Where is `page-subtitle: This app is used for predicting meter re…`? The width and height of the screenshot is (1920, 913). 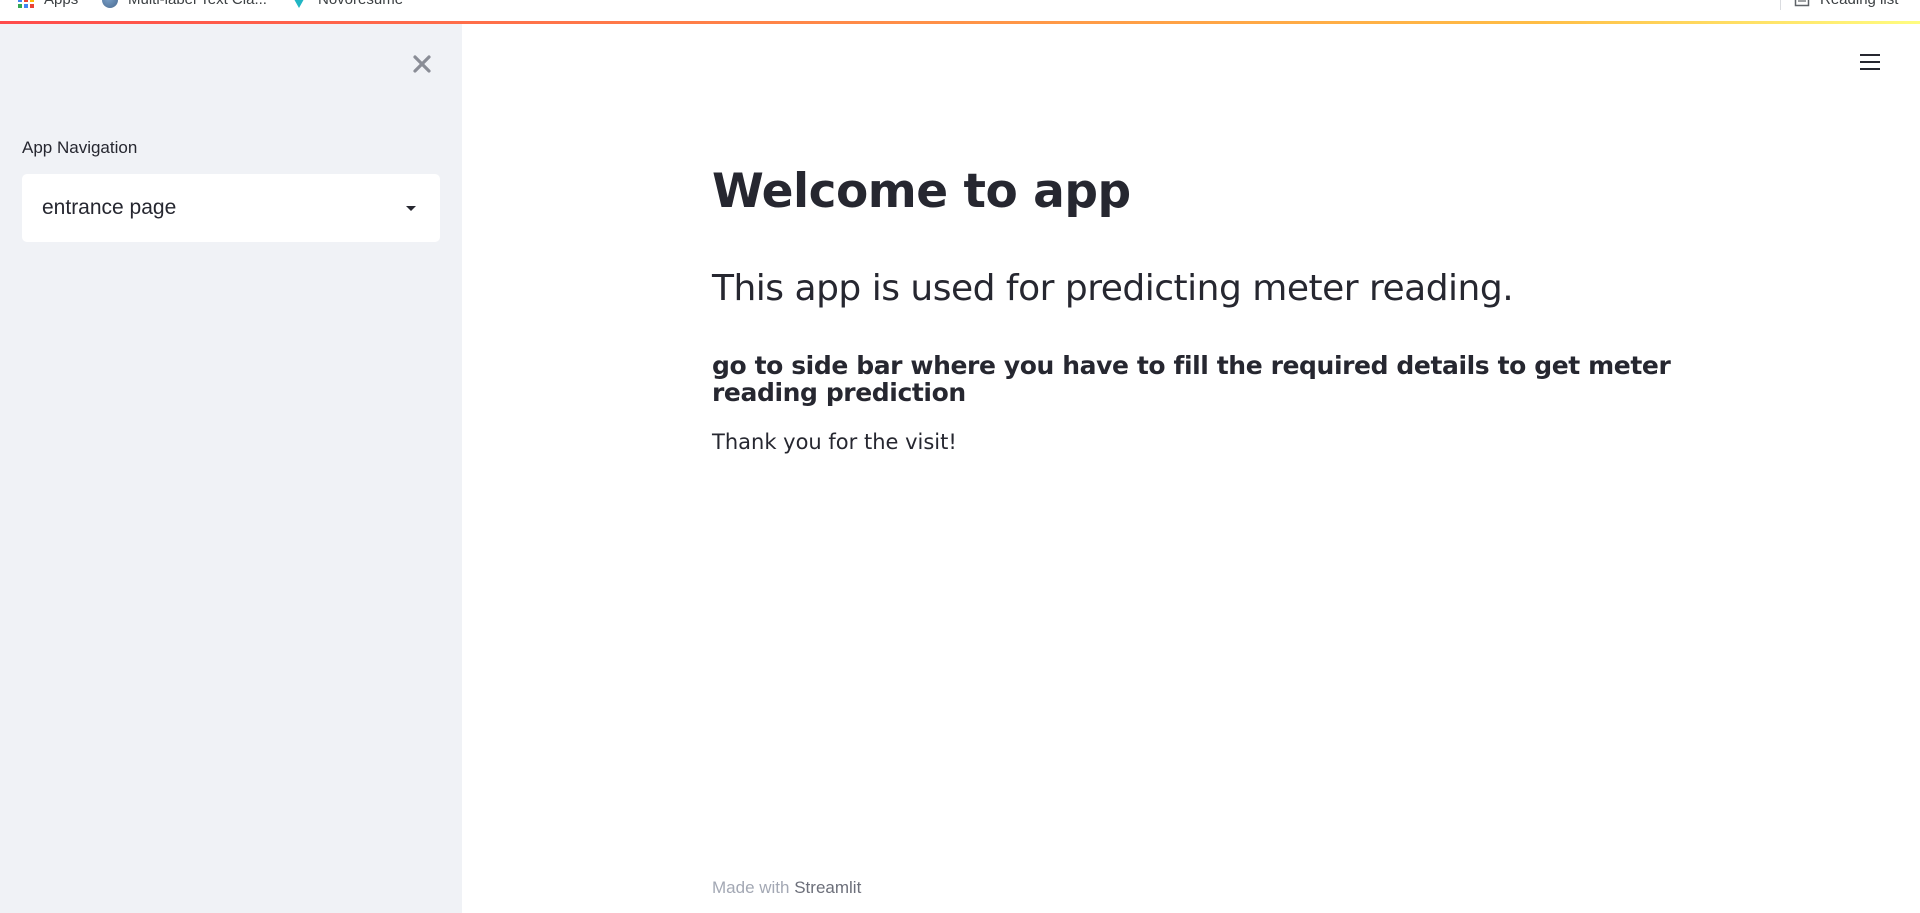 page-subtitle: This app is used for predicting meter re… is located at coordinates (1113, 288).